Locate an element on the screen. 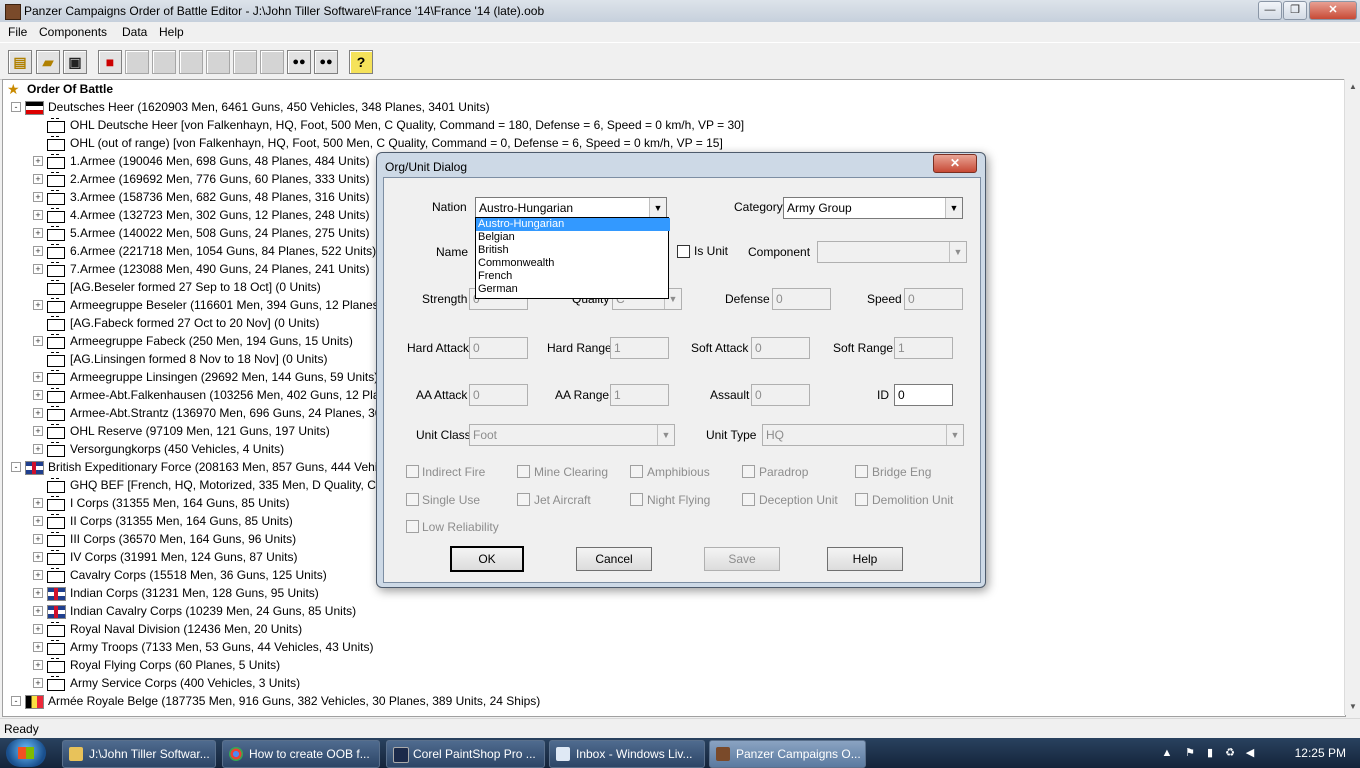  is-unit-checkbox is located at coordinates (683, 251).